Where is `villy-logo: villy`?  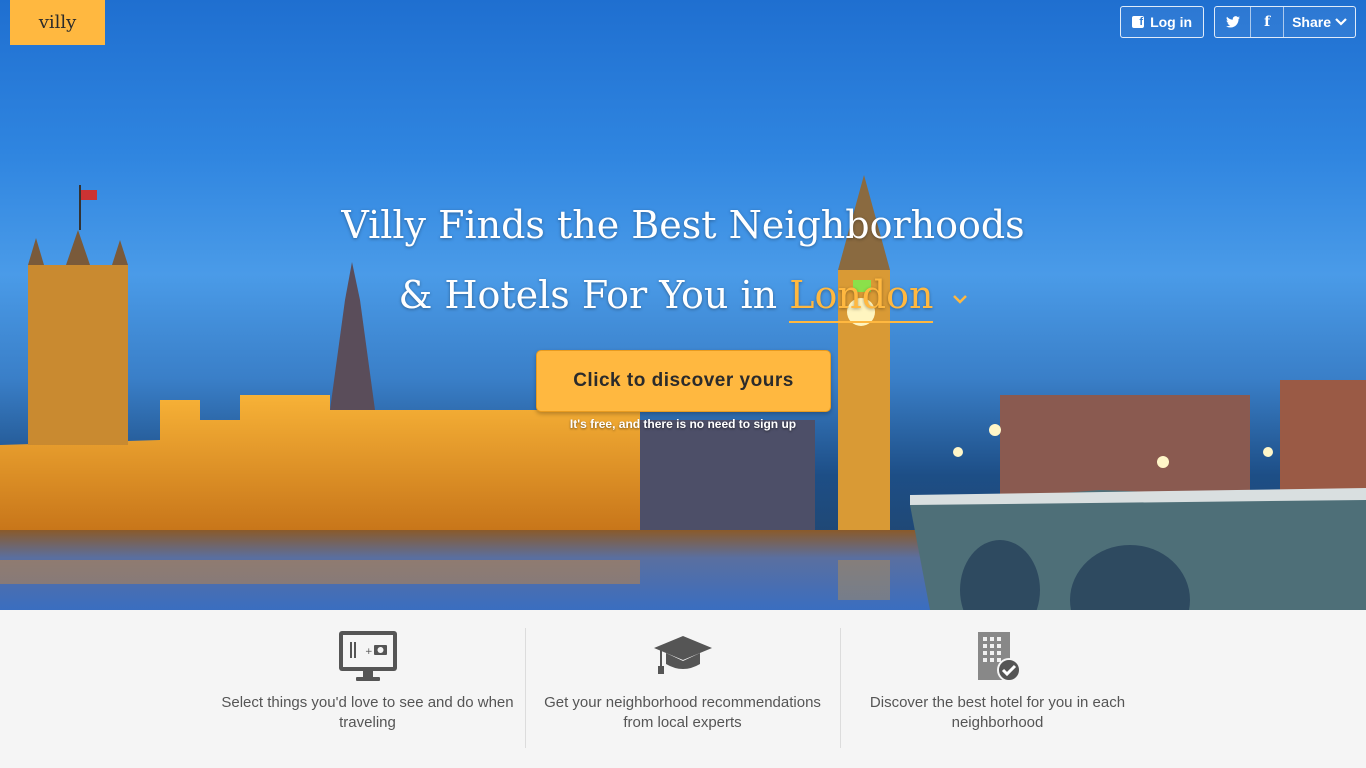 villy-logo: villy is located at coordinates (57, 22).